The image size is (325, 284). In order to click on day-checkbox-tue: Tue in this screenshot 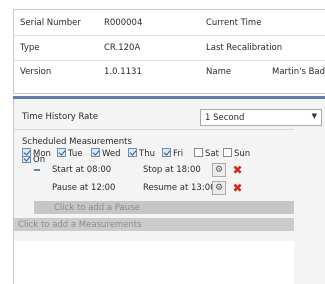, I will do `click(70, 153)`.